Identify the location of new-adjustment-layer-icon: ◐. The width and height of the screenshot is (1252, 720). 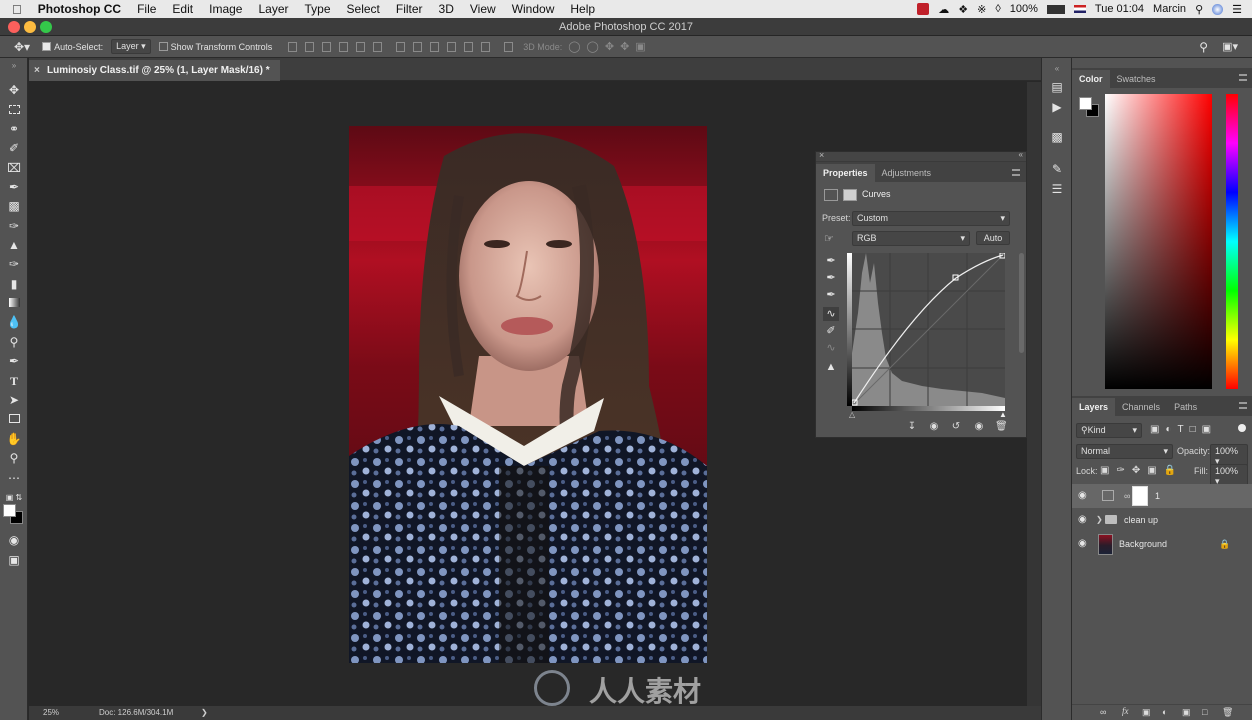
(1164, 712).